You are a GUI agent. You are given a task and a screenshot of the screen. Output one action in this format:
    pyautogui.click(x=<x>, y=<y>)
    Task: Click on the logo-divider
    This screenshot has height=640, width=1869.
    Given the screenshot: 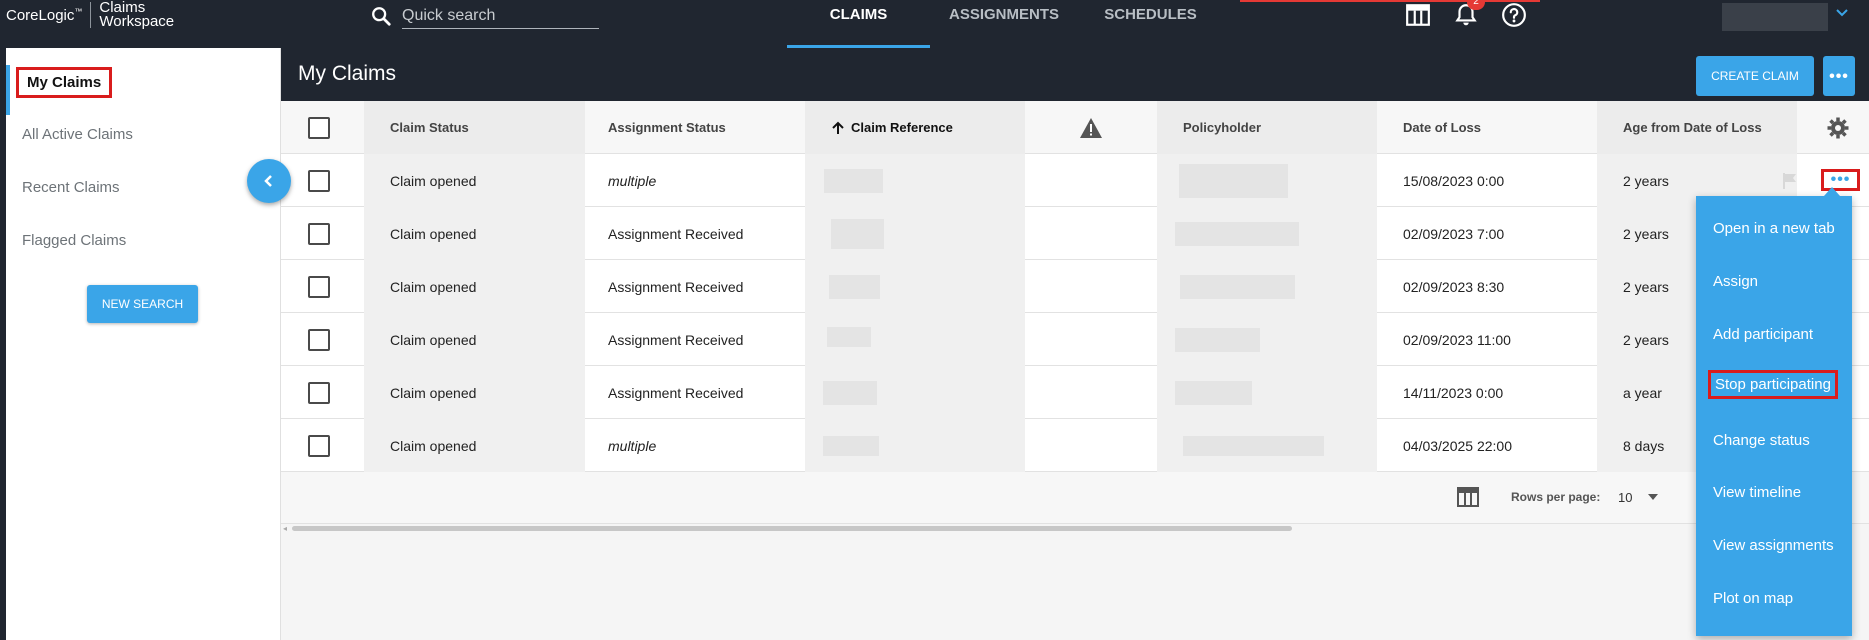 What is the action you would take?
    pyautogui.click(x=91, y=15)
    